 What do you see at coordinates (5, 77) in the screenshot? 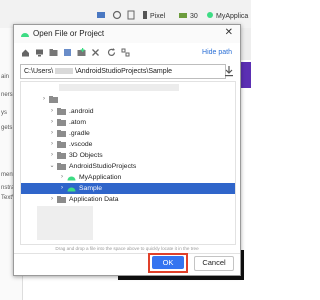
I see `panel-text: ain` at bounding box center [5, 77].